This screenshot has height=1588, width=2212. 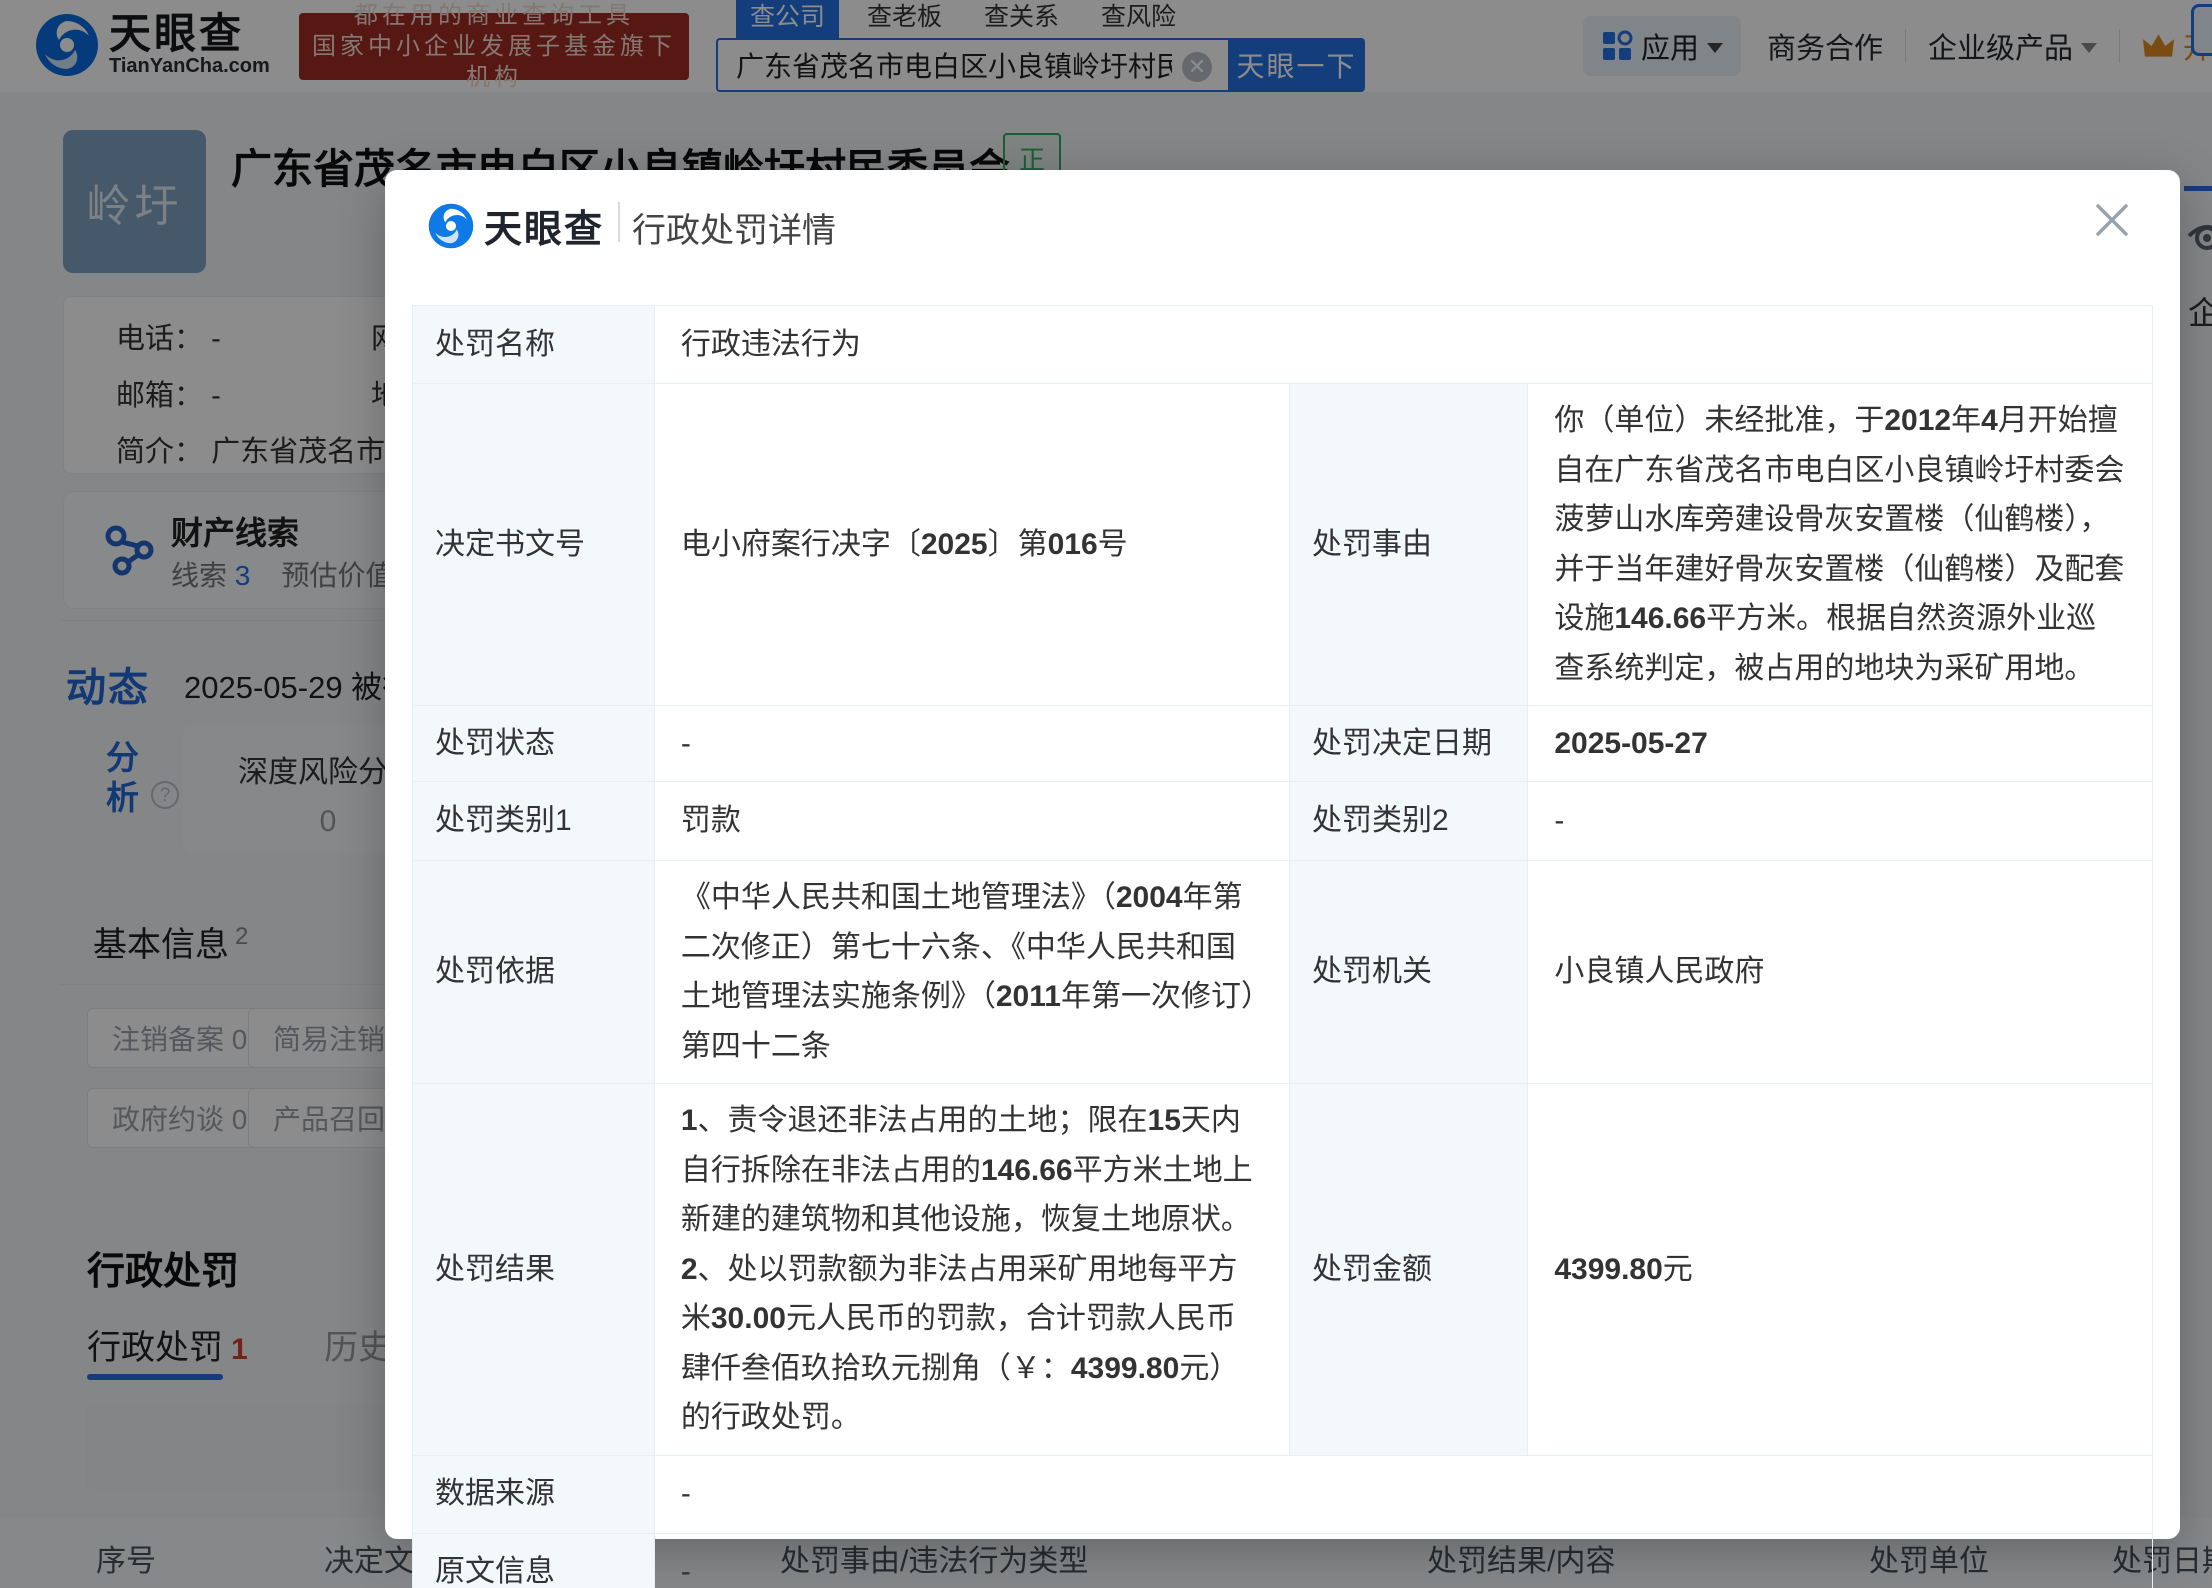 I want to click on penalty-field-label: 处罚依据, so click(x=533, y=972).